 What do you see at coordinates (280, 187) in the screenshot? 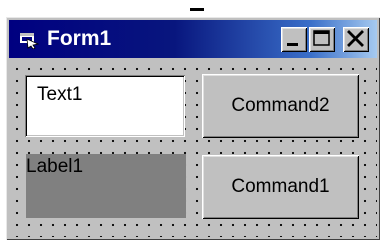
I see `command1-button: Command1` at bounding box center [280, 187].